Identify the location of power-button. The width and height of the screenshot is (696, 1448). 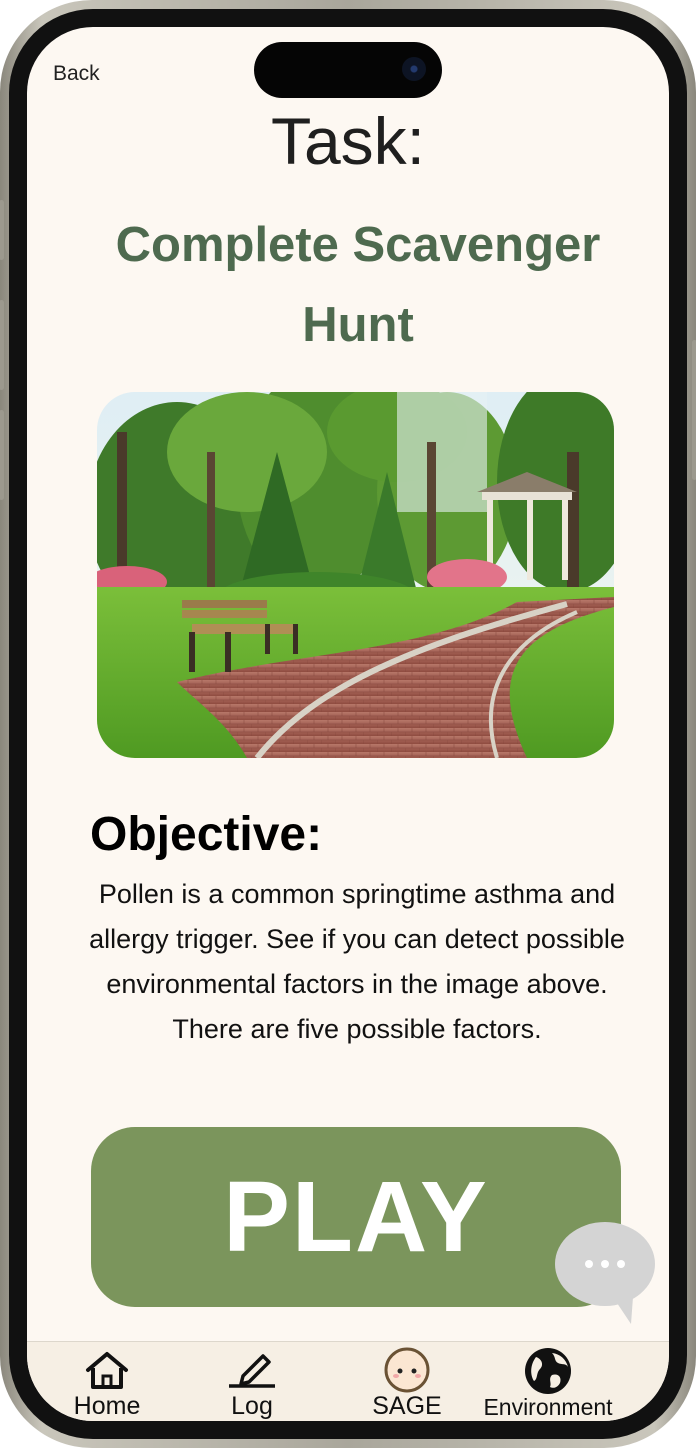
(694, 410).